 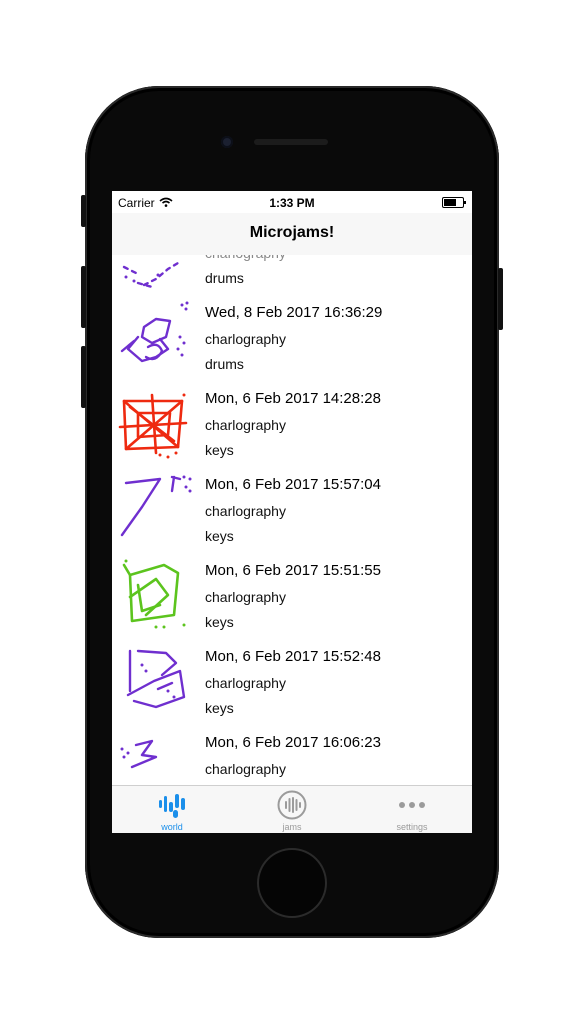 I want to click on navigation-bar: Microjams!, so click(x=292, y=234).